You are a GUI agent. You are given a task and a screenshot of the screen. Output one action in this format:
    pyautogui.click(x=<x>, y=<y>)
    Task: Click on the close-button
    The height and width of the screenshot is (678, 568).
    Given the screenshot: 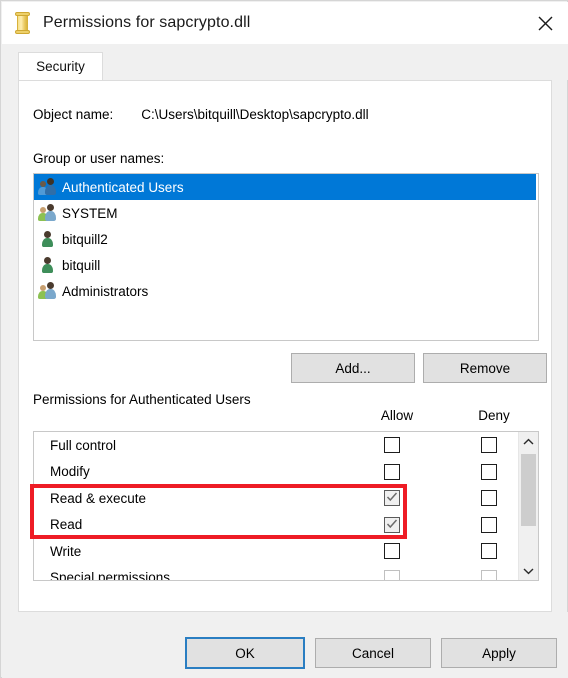 What is the action you would take?
    pyautogui.click(x=545, y=23)
    